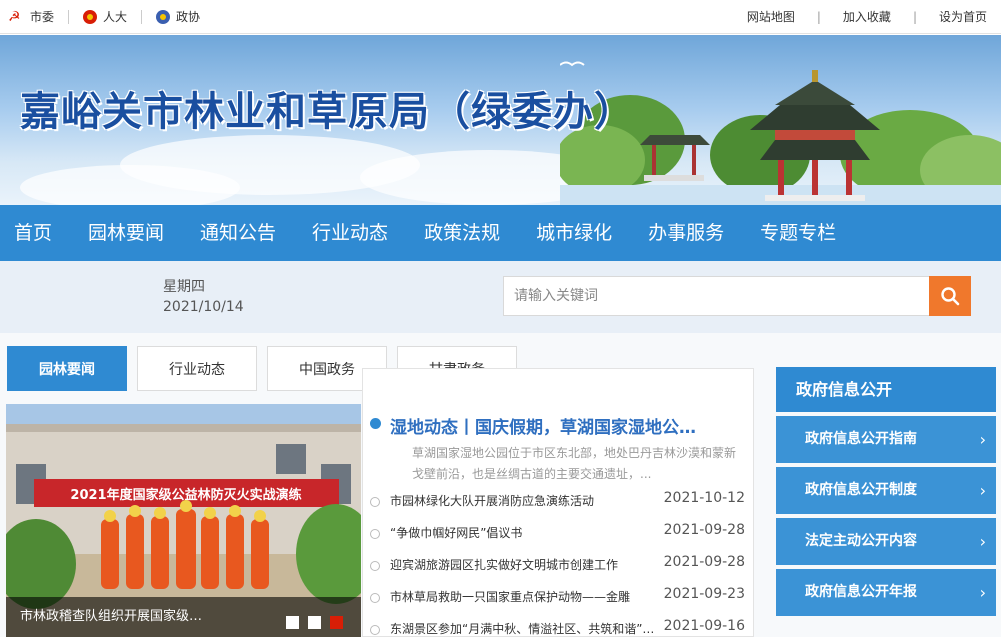  What do you see at coordinates (528, 500) in the screenshot?
I see `news-title: 市园林绿化大队开展消防应急演练活动` at bounding box center [528, 500].